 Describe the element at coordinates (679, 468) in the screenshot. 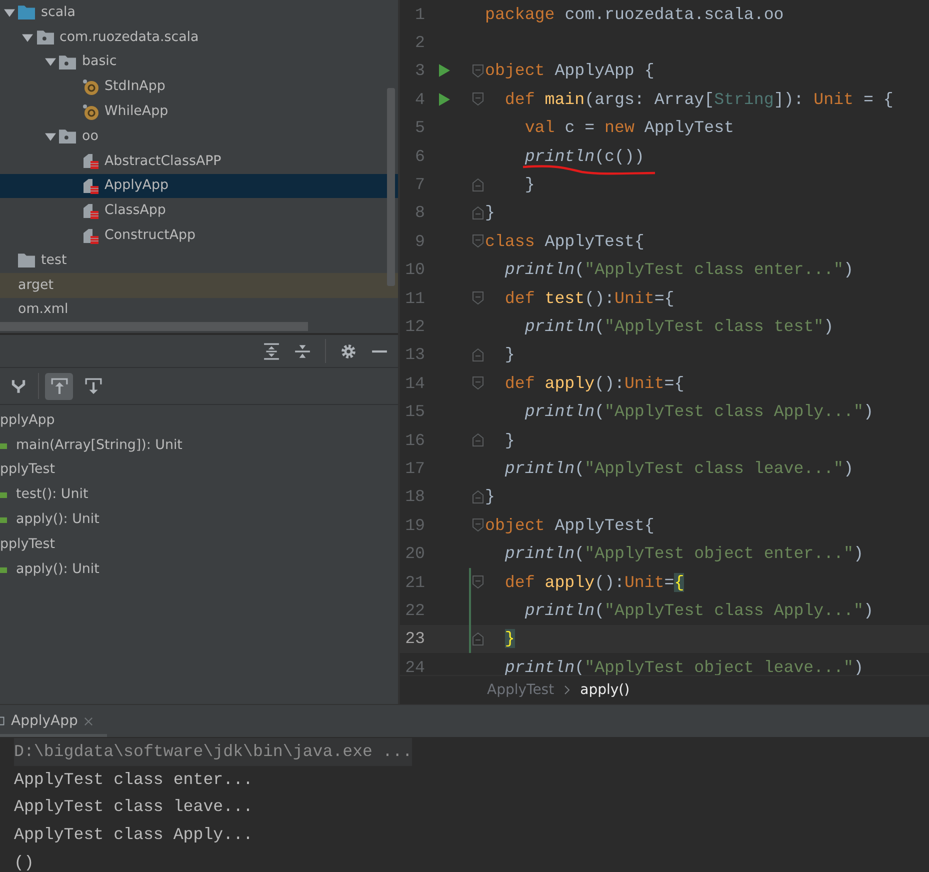

I see `code-line: println("ApplyTest class leave...")` at that location.